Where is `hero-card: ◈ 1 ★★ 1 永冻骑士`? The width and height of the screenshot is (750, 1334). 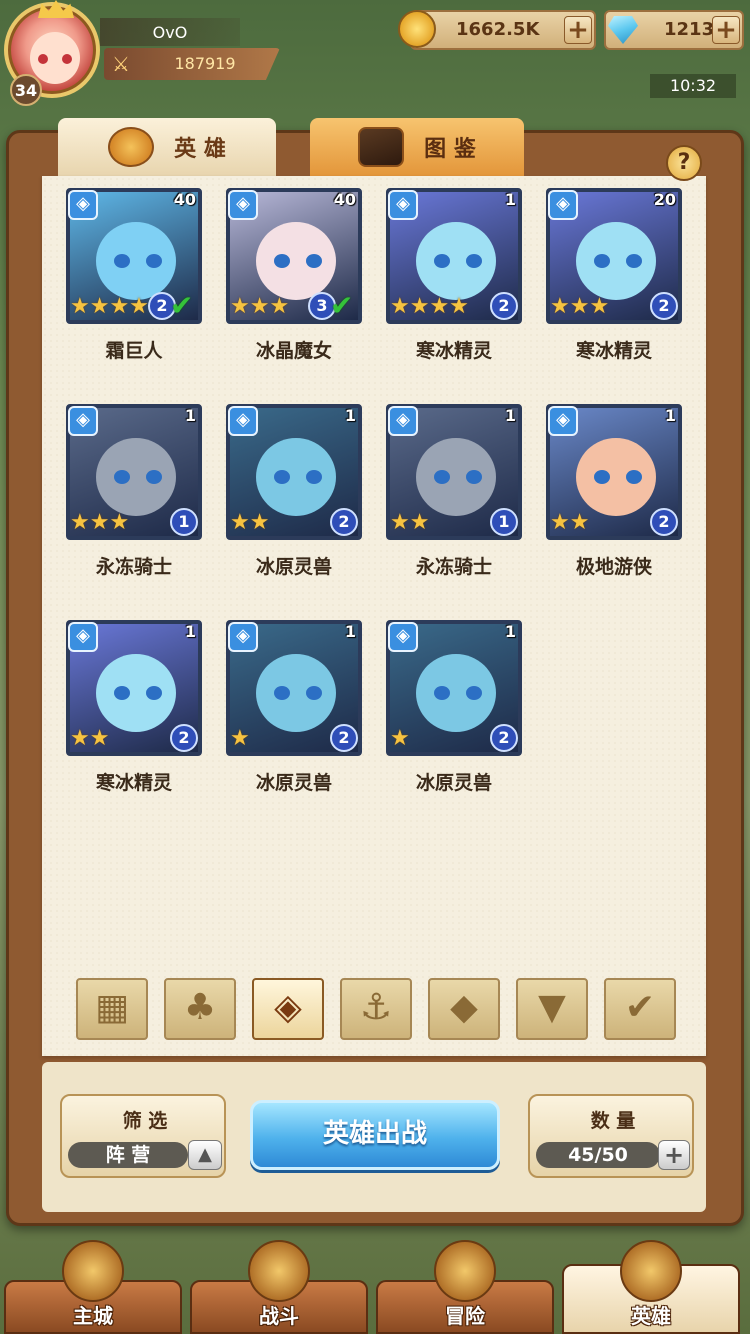
hero-card: ◈ 1 ★★ 1 永冻骑士 is located at coordinates (454, 499).